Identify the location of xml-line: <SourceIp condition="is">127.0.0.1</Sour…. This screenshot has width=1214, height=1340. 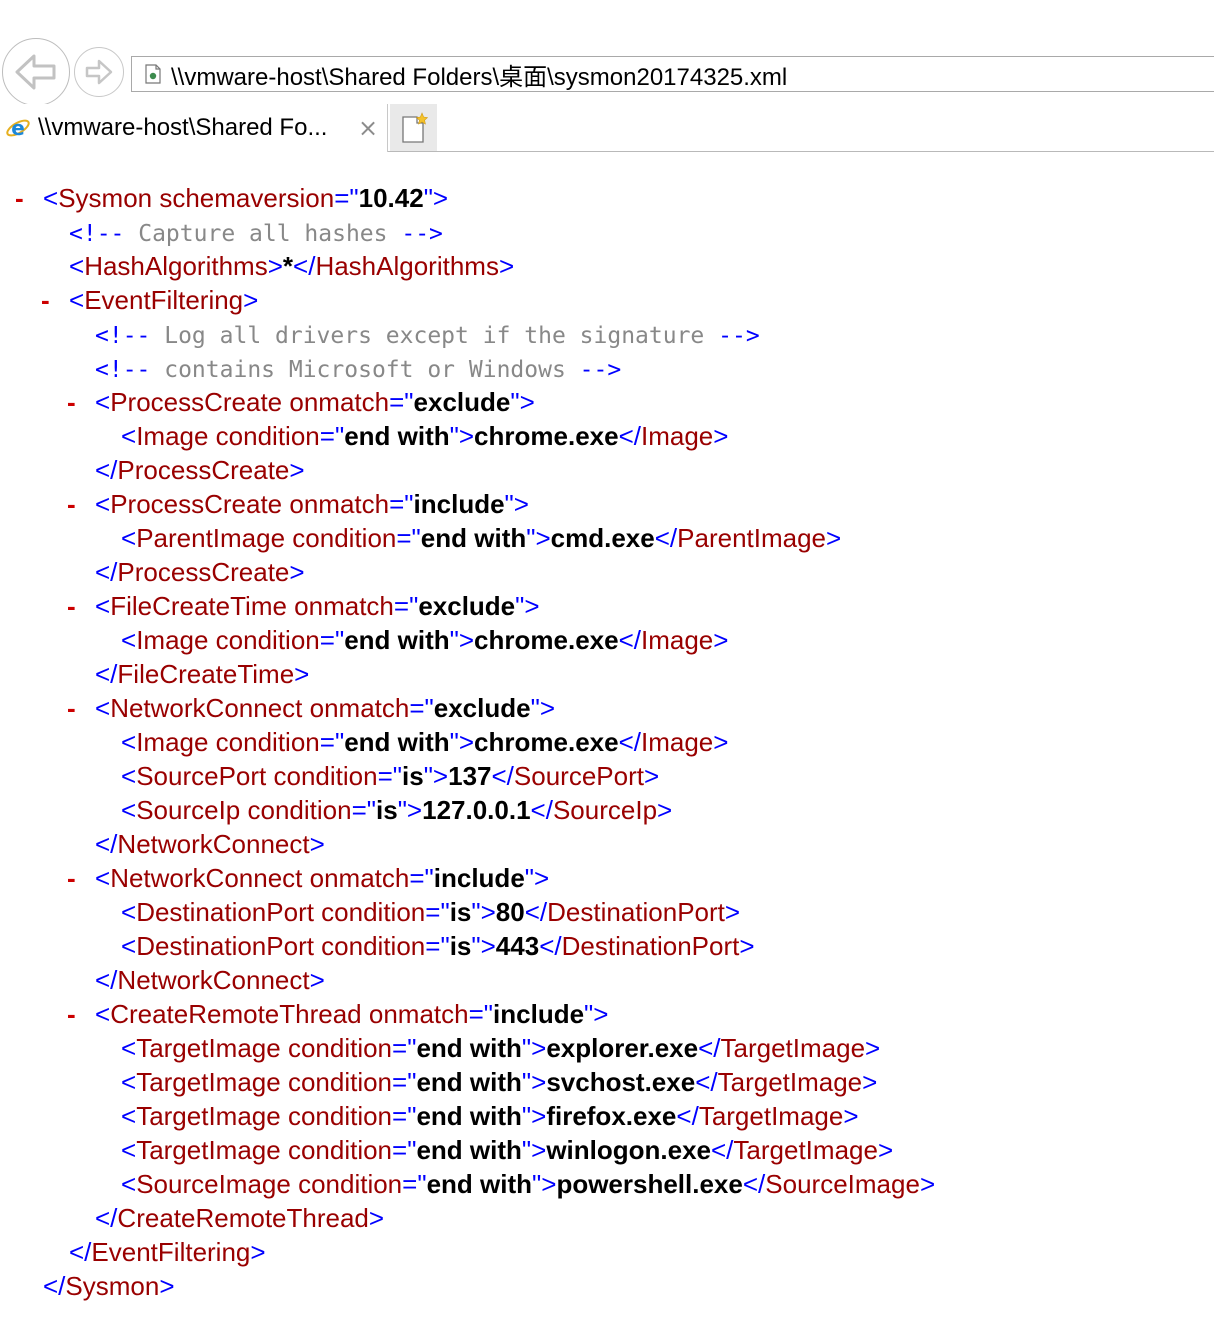
(607, 810).